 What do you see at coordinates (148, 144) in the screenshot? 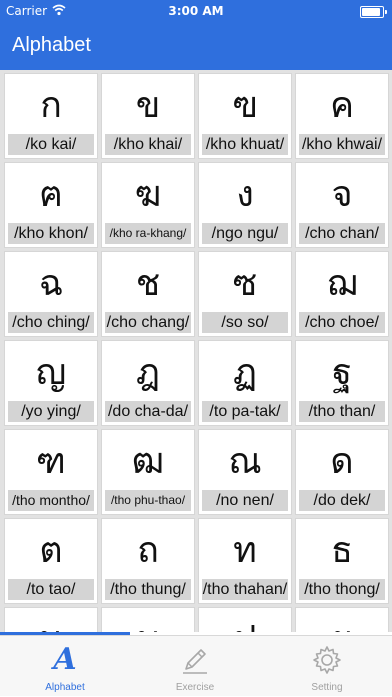
I see `romanization-label: /kho khai/` at bounding box center [148, 144].